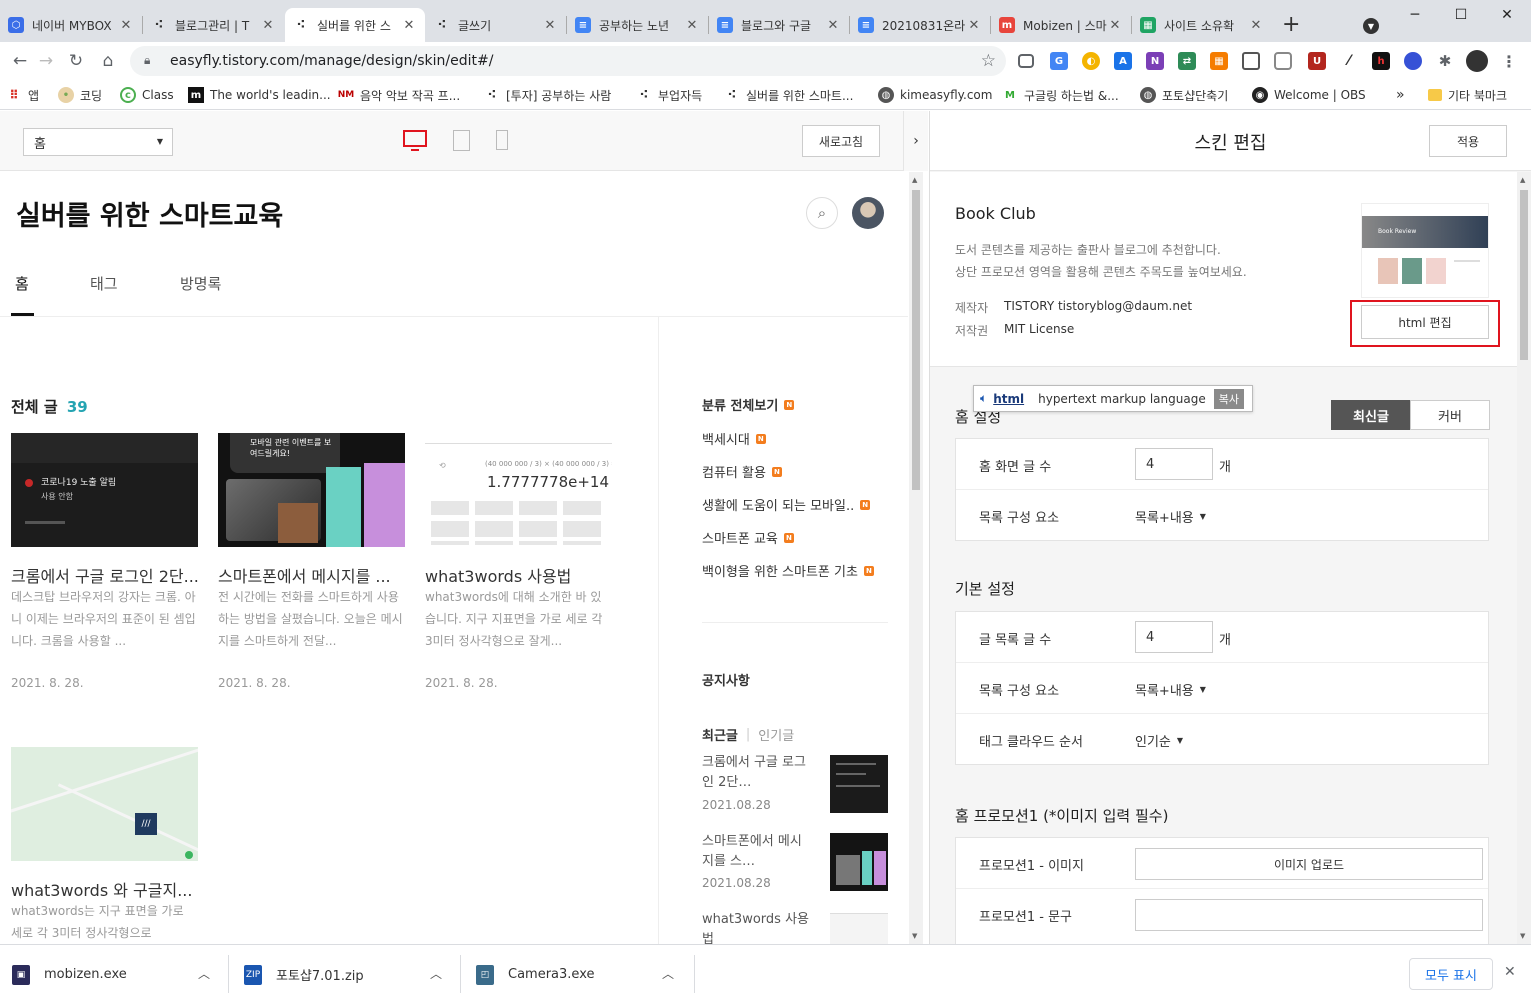 The image size is (1531, 1004). Describe the element at coordinates (200, 283) in the screenshot. I see `nav-guestbook: 방명록` at that location.